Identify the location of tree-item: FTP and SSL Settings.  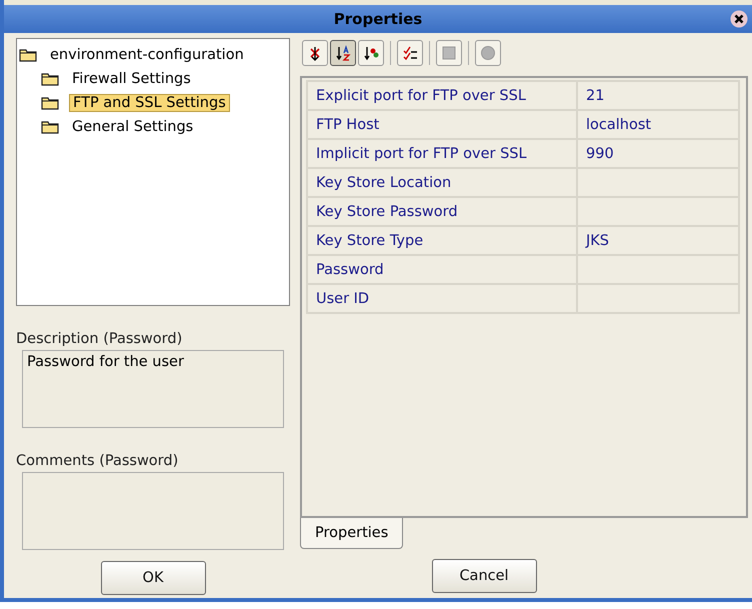
(149, 103).